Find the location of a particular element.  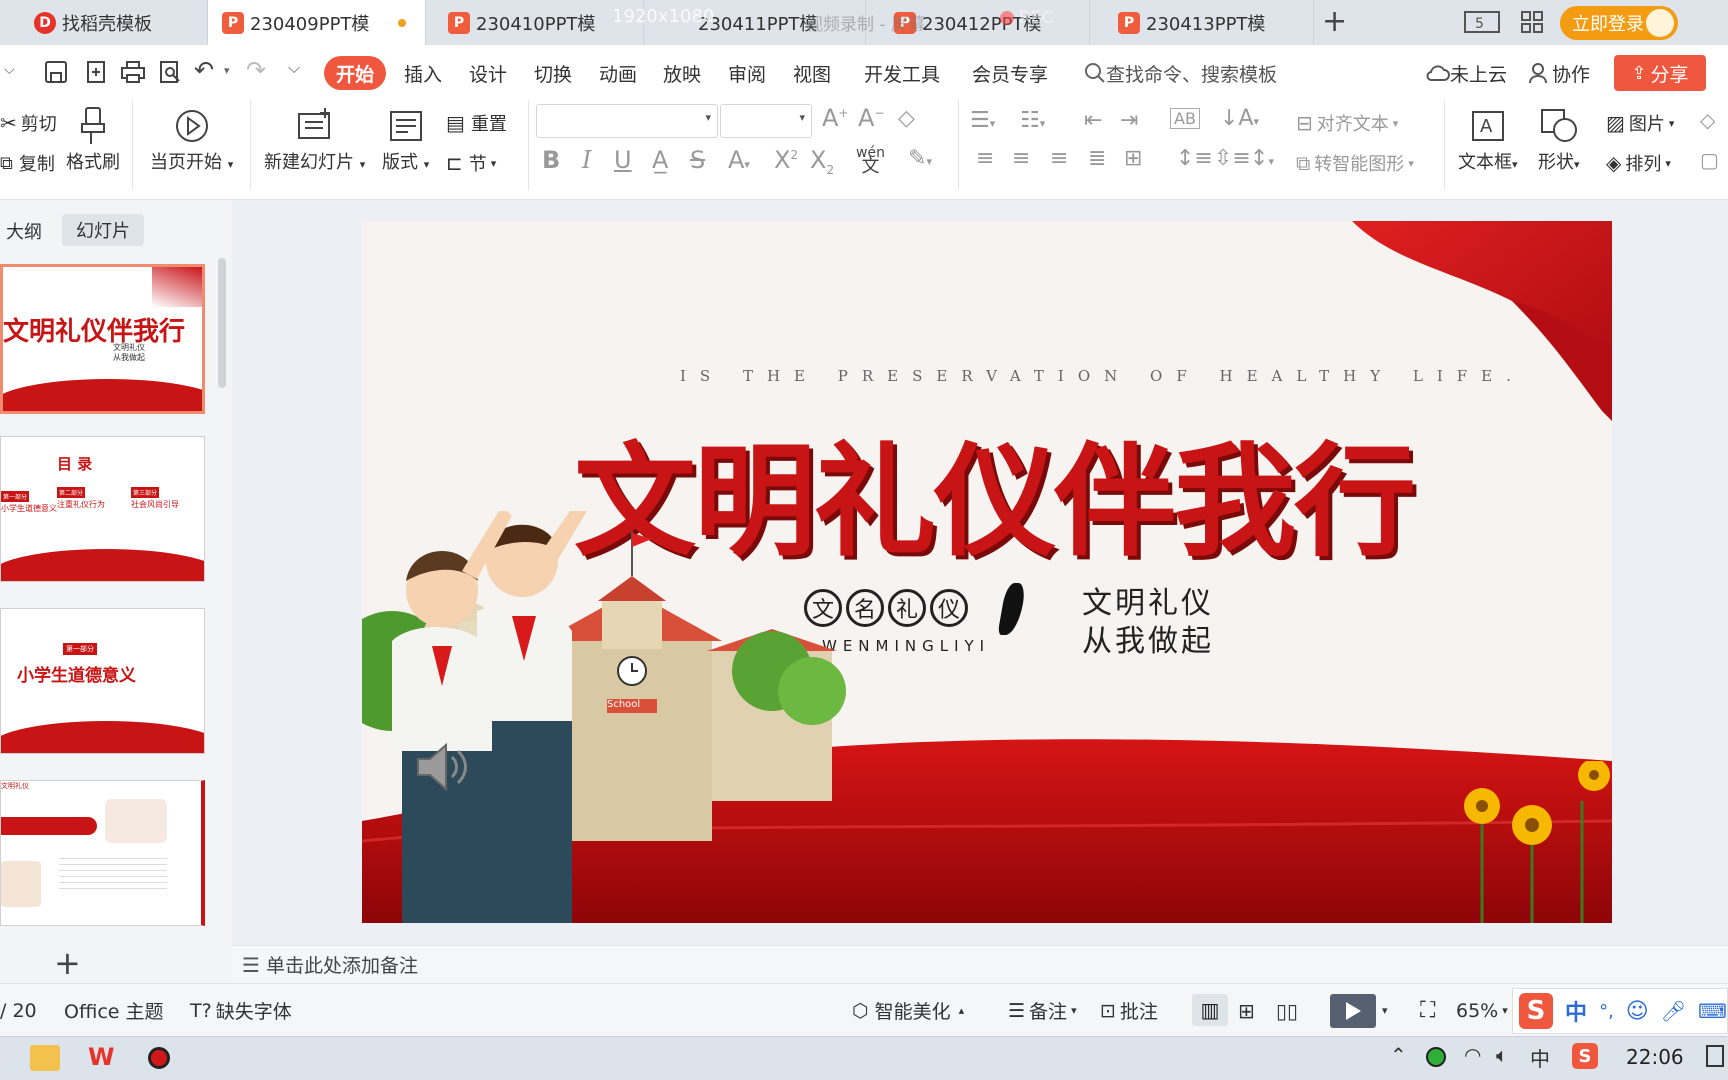

save-icon is located at coordinates (56, 72).